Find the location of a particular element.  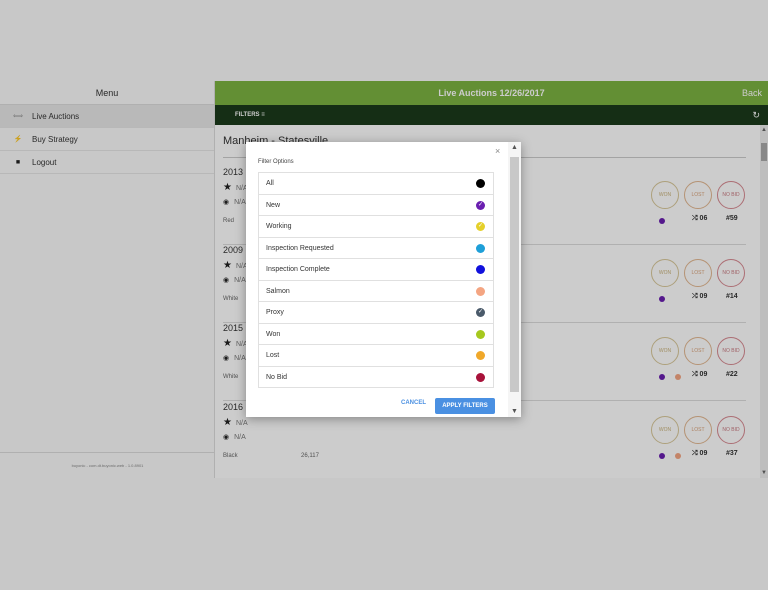

filter-option-label: Working is located at coordinates (279, 226).